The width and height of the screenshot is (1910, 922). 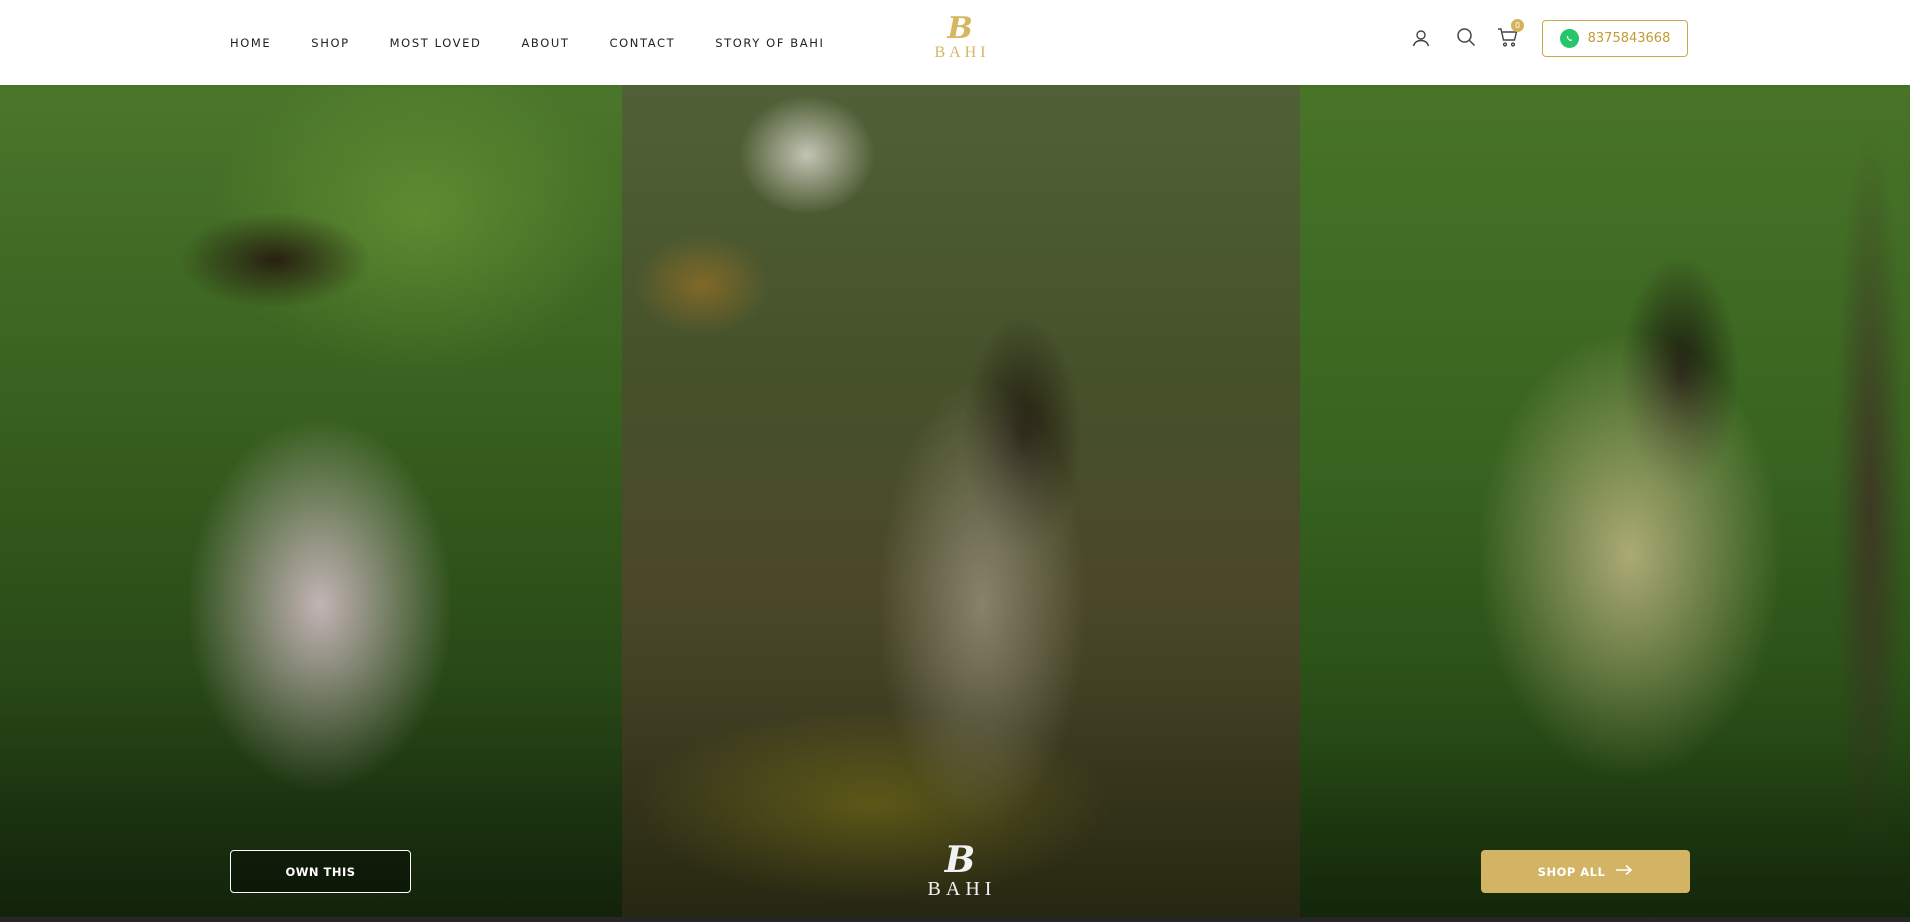 What do you see at coordinates (962, 52) in the screenshot?
I see `logo-wordmark: BAHI` at bounding box center [962, 52].